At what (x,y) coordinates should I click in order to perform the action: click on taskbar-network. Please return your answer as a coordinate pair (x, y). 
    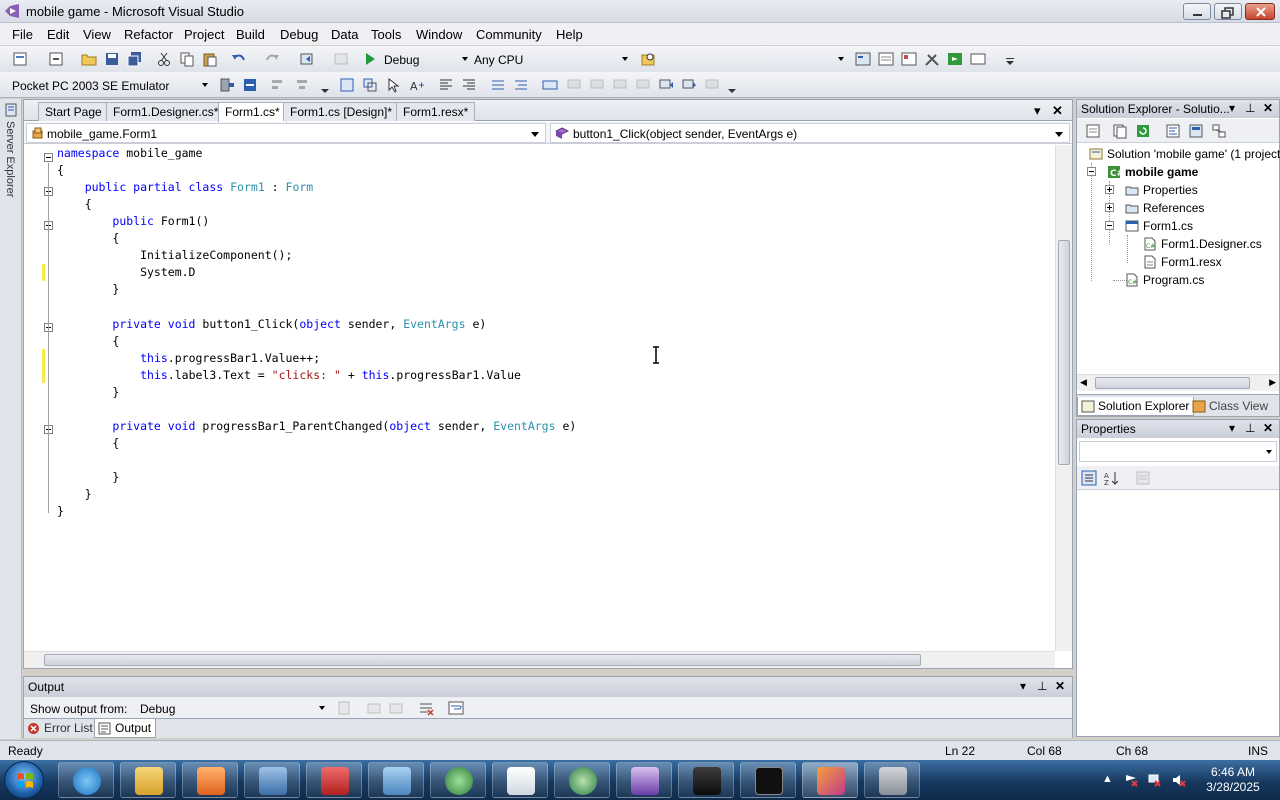
    Looking at the image, I should click on (458, 780).